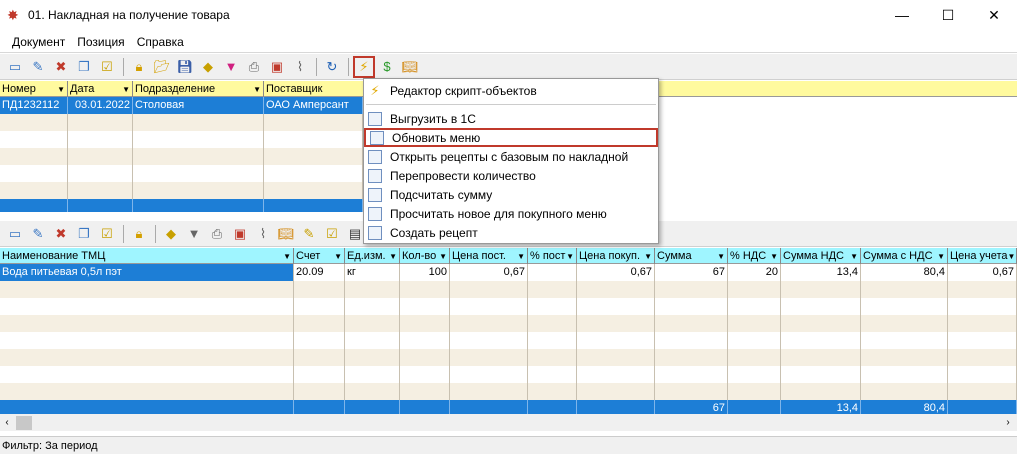  What do you see at coordinates (50, 445) in the screenshot?
I see `filter-status: Фильтр: За период` at bounding box center [50, 445].